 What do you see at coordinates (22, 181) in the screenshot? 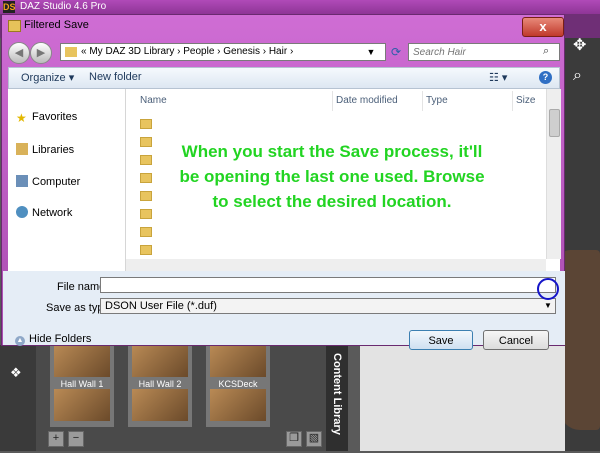
I see `computer-icon` at bounding box center [22, 181].